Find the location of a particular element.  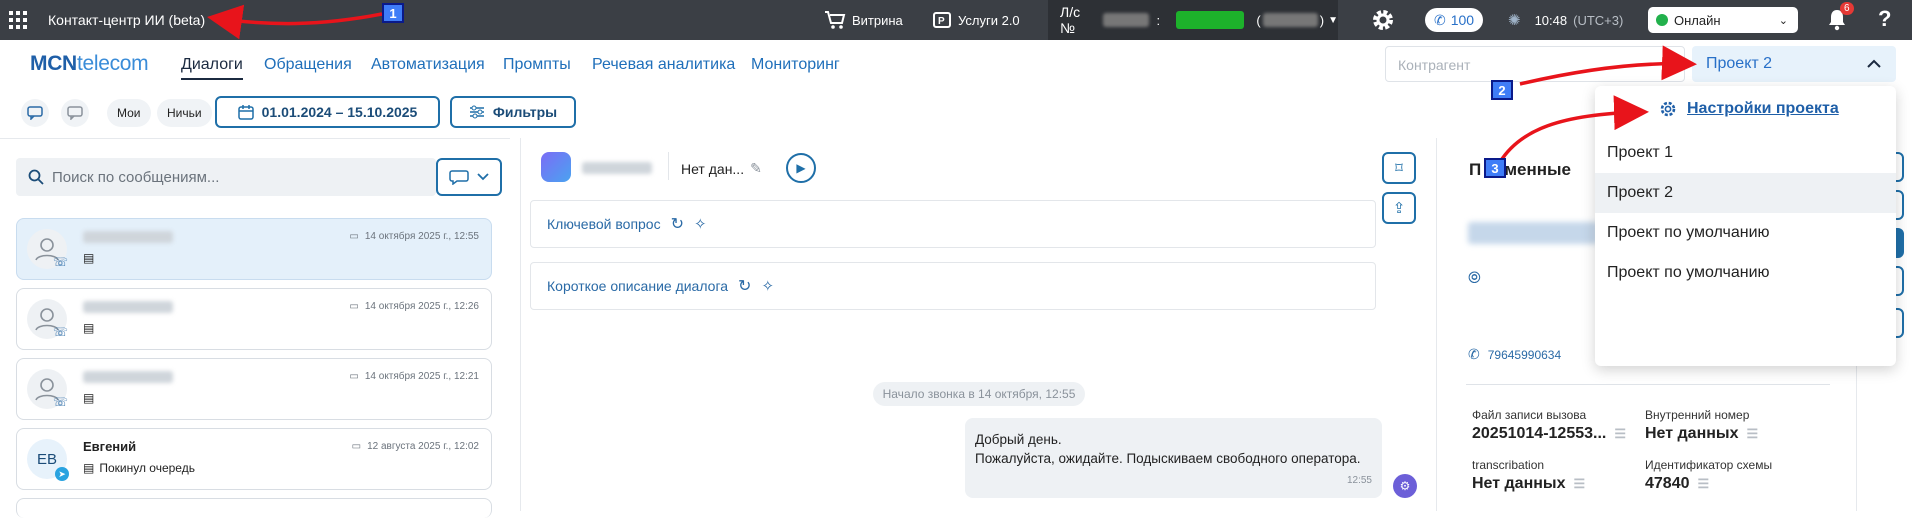

annotation-label-2: 2 is located at coordinates (1502, 90).